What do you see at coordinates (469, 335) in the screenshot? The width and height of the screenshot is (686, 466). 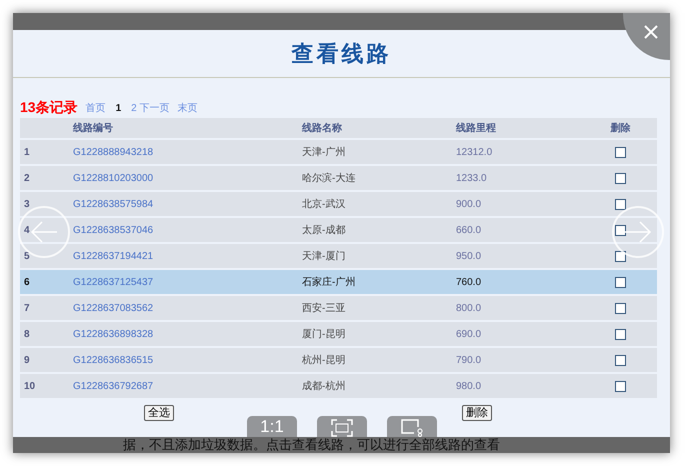 I see `table-cell-text: 690.0` at bounding box center [469, 335].